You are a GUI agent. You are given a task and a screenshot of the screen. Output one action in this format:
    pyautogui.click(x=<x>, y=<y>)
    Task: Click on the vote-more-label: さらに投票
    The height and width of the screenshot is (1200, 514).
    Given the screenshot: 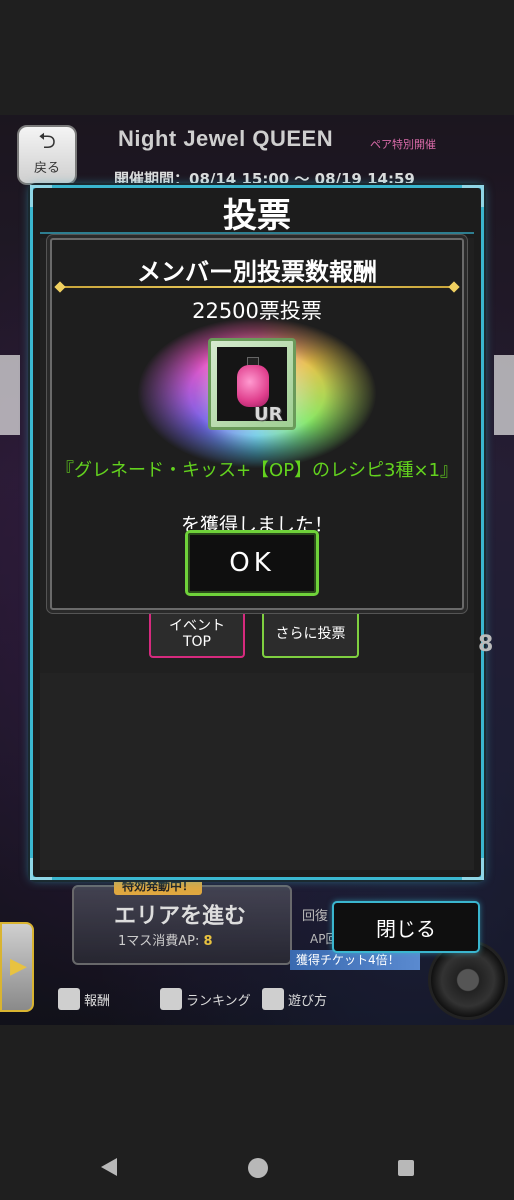 What is the action you would take?
    pyautogui.click(x=310, y=634)
    